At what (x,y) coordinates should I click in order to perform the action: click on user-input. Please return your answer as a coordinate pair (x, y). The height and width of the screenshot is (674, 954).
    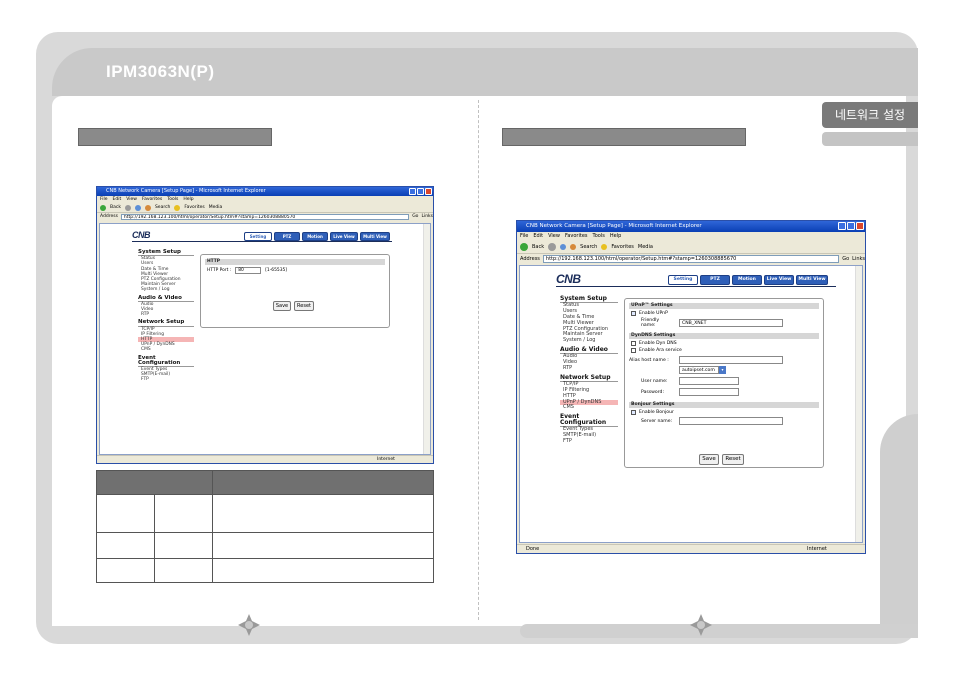
    Looking at the image, I should click on (709, 381).